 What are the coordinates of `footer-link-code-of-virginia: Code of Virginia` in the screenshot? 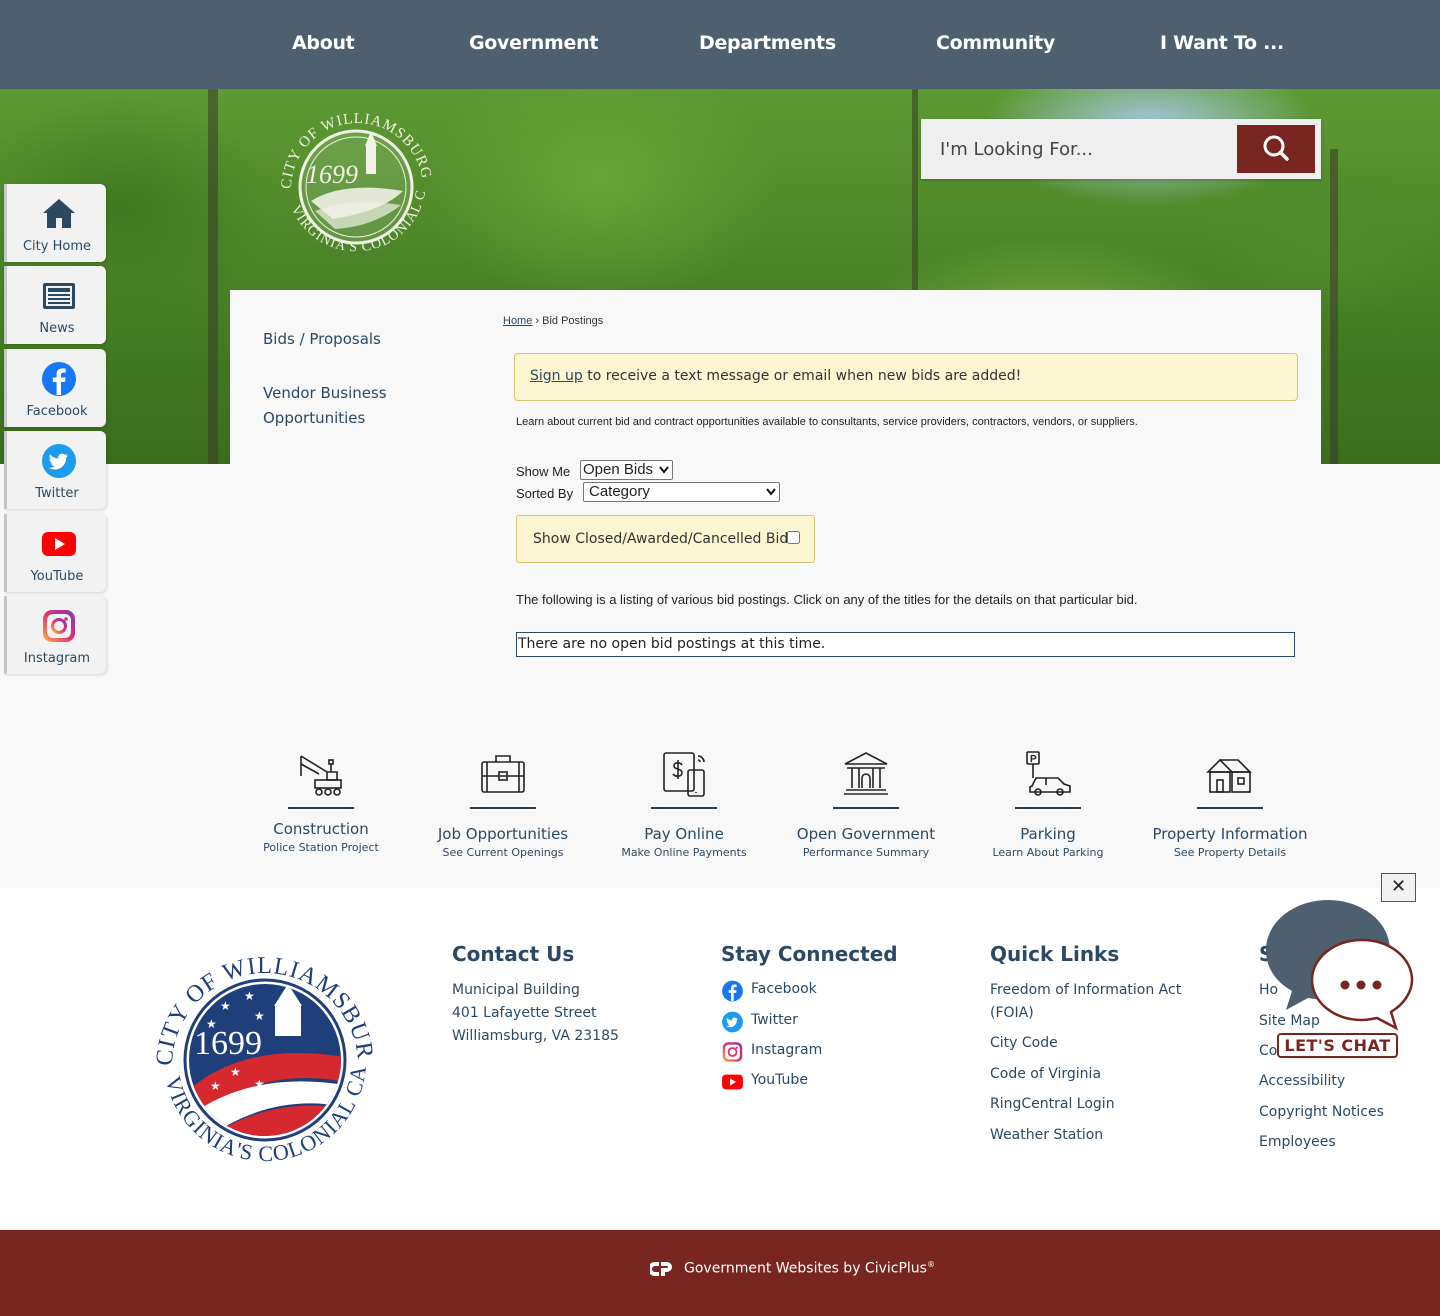 It's located at (1045, 1074).